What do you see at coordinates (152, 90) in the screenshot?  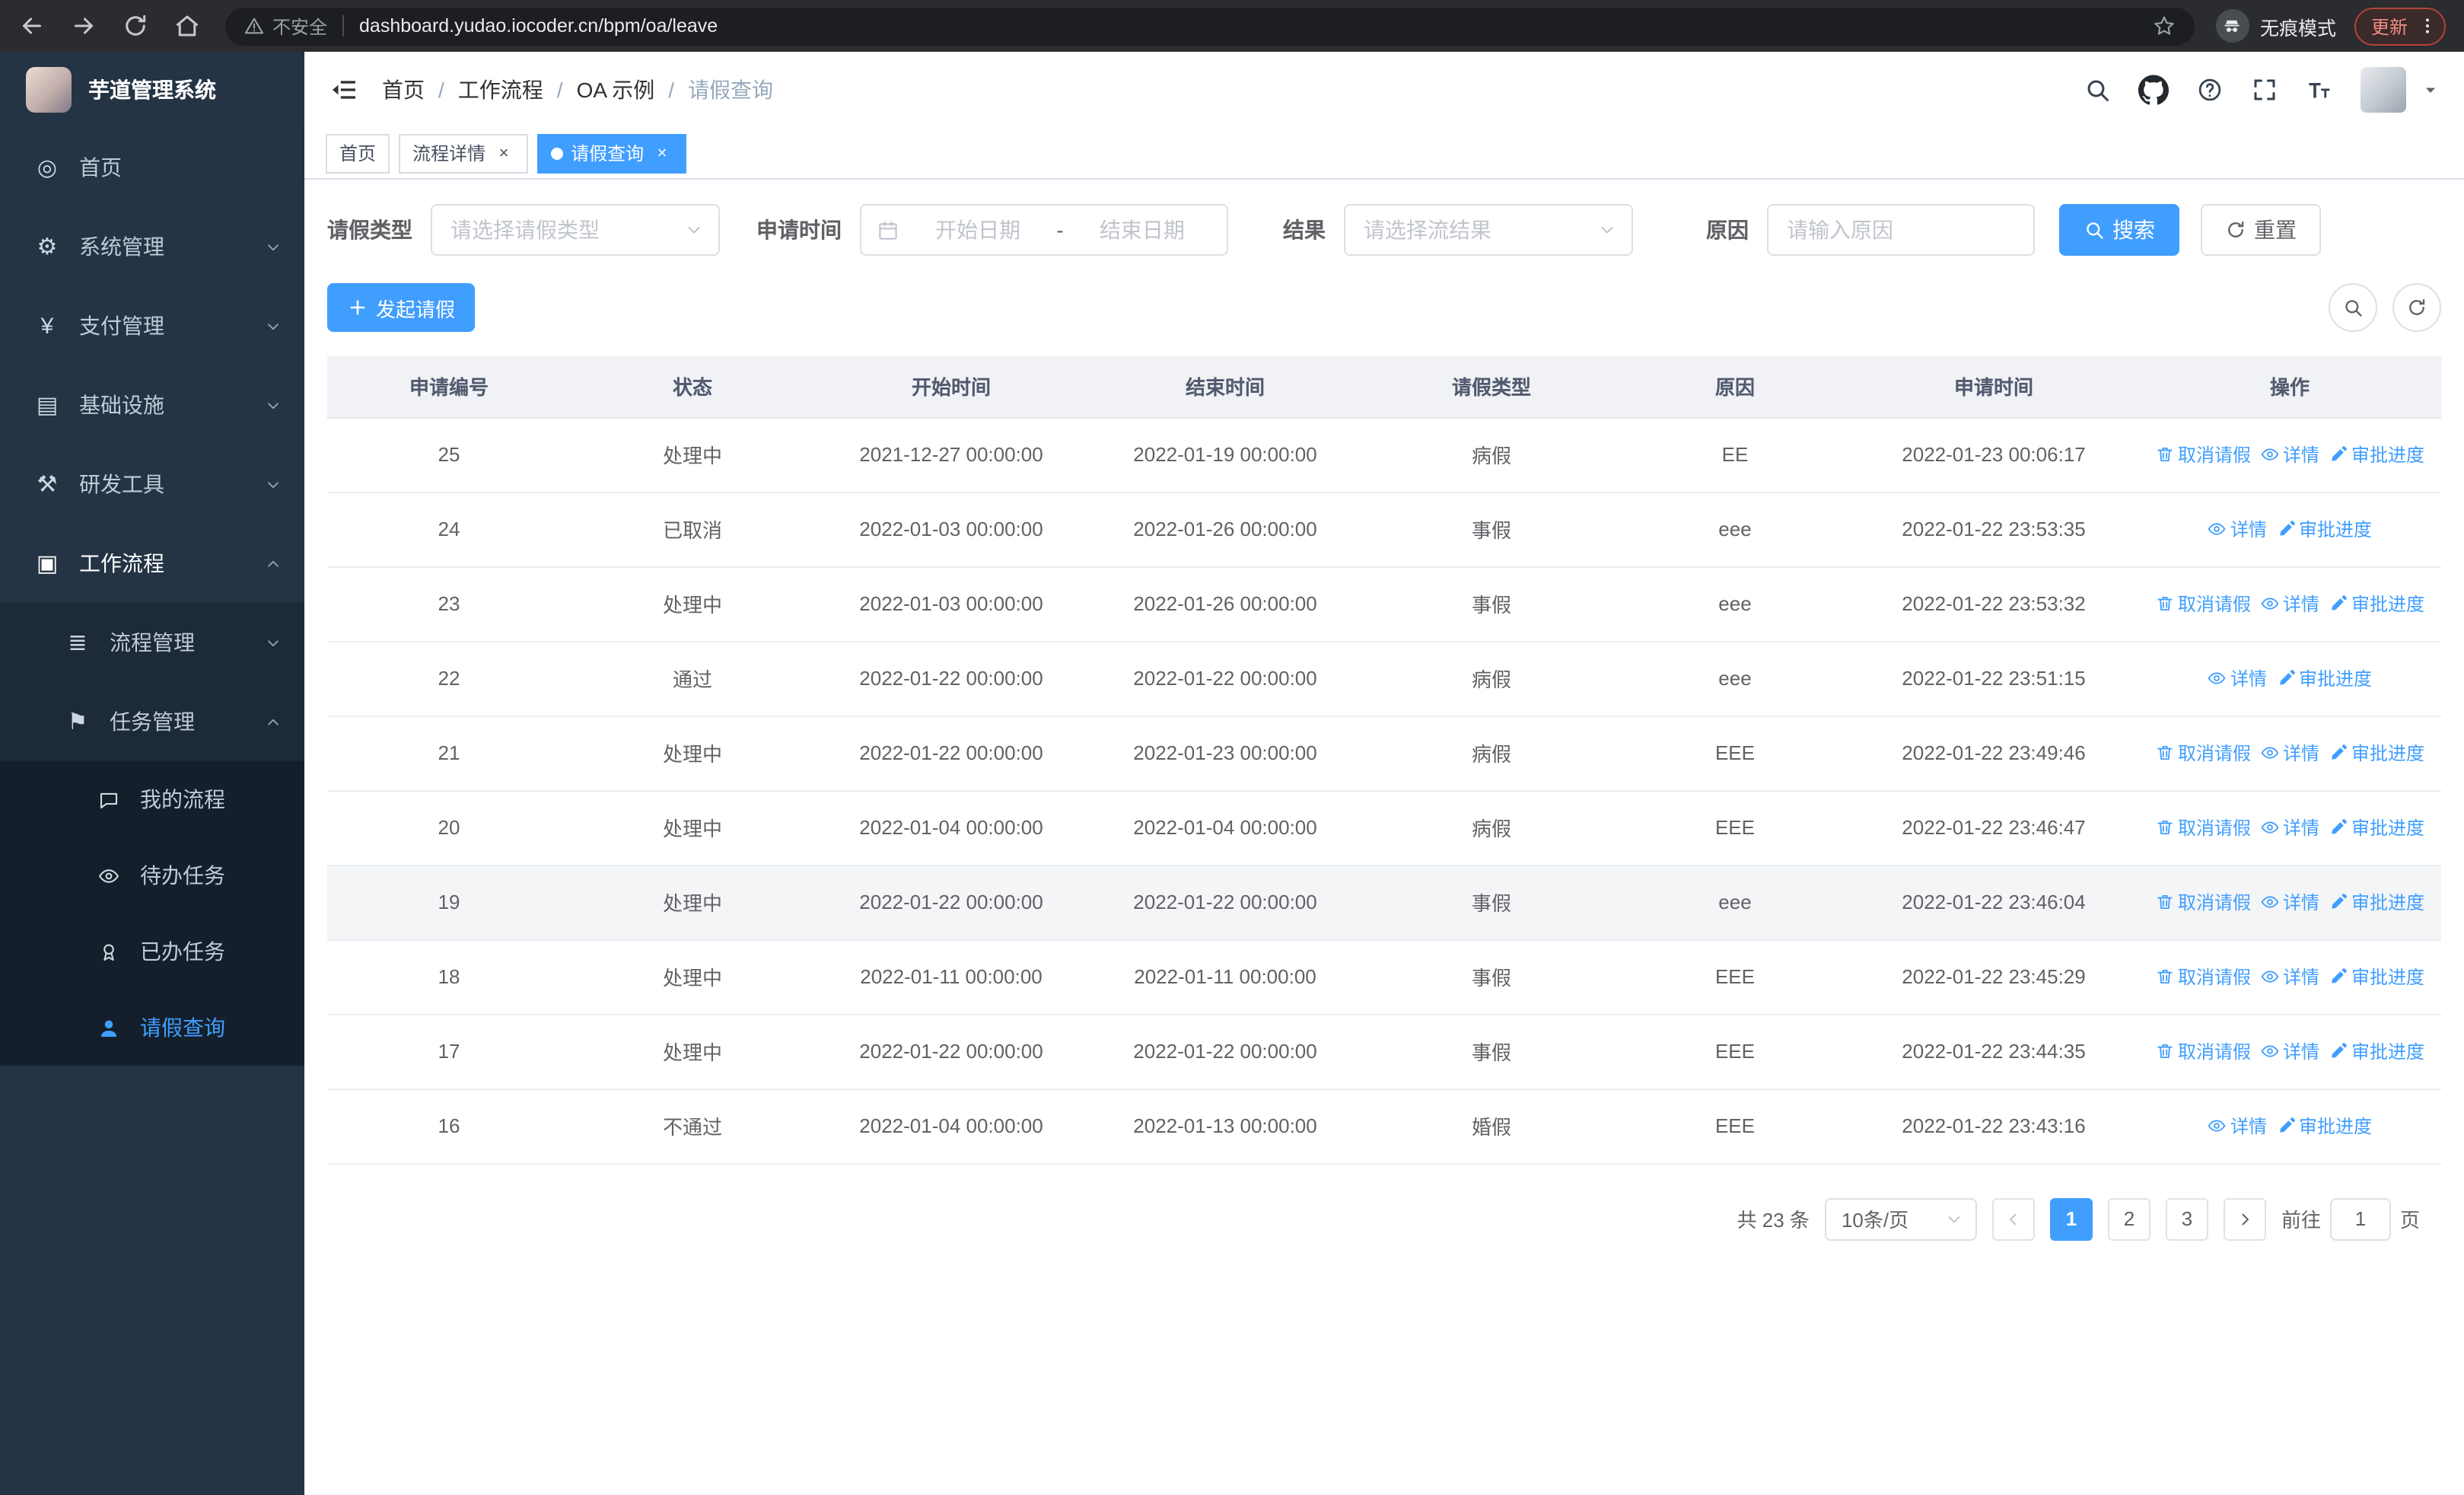 I see `app-logo: 芋道管理系统` at bounding box center [152, 90].